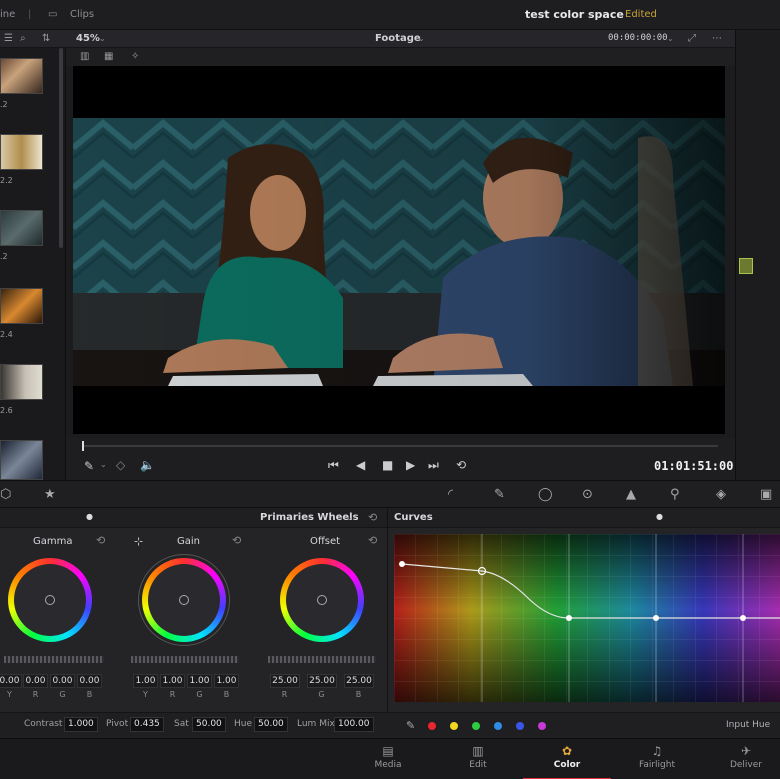 This screenshot has height=779, width=780. Describe the element at coordinates (52, 14) in the screenshot. I see `clips-icon: ▭` at that location.